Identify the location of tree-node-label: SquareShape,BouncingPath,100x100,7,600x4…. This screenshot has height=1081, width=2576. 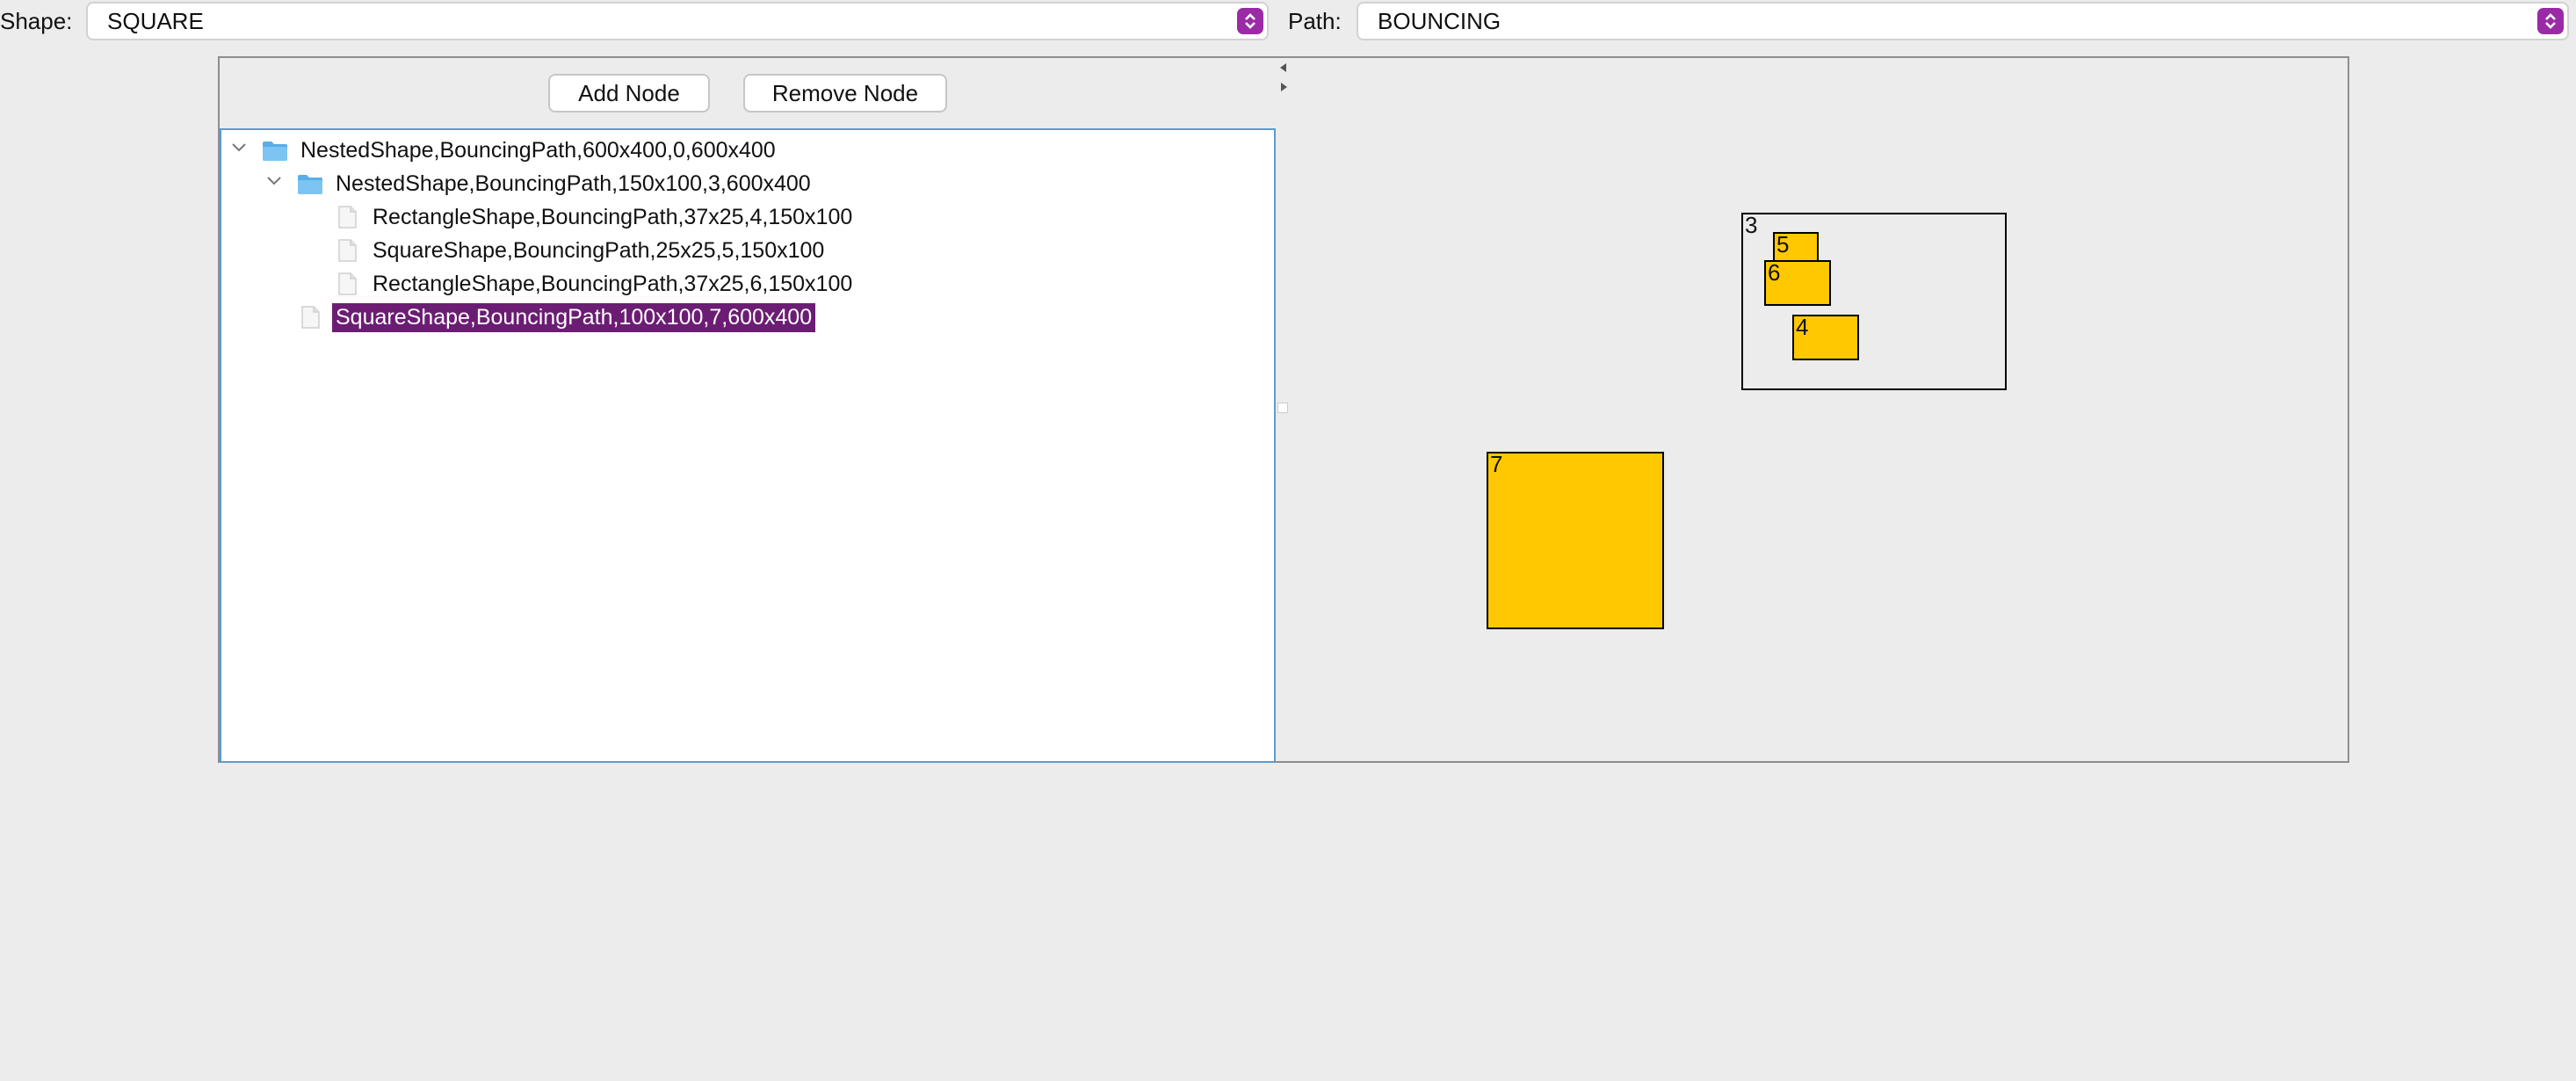
(574, 317).